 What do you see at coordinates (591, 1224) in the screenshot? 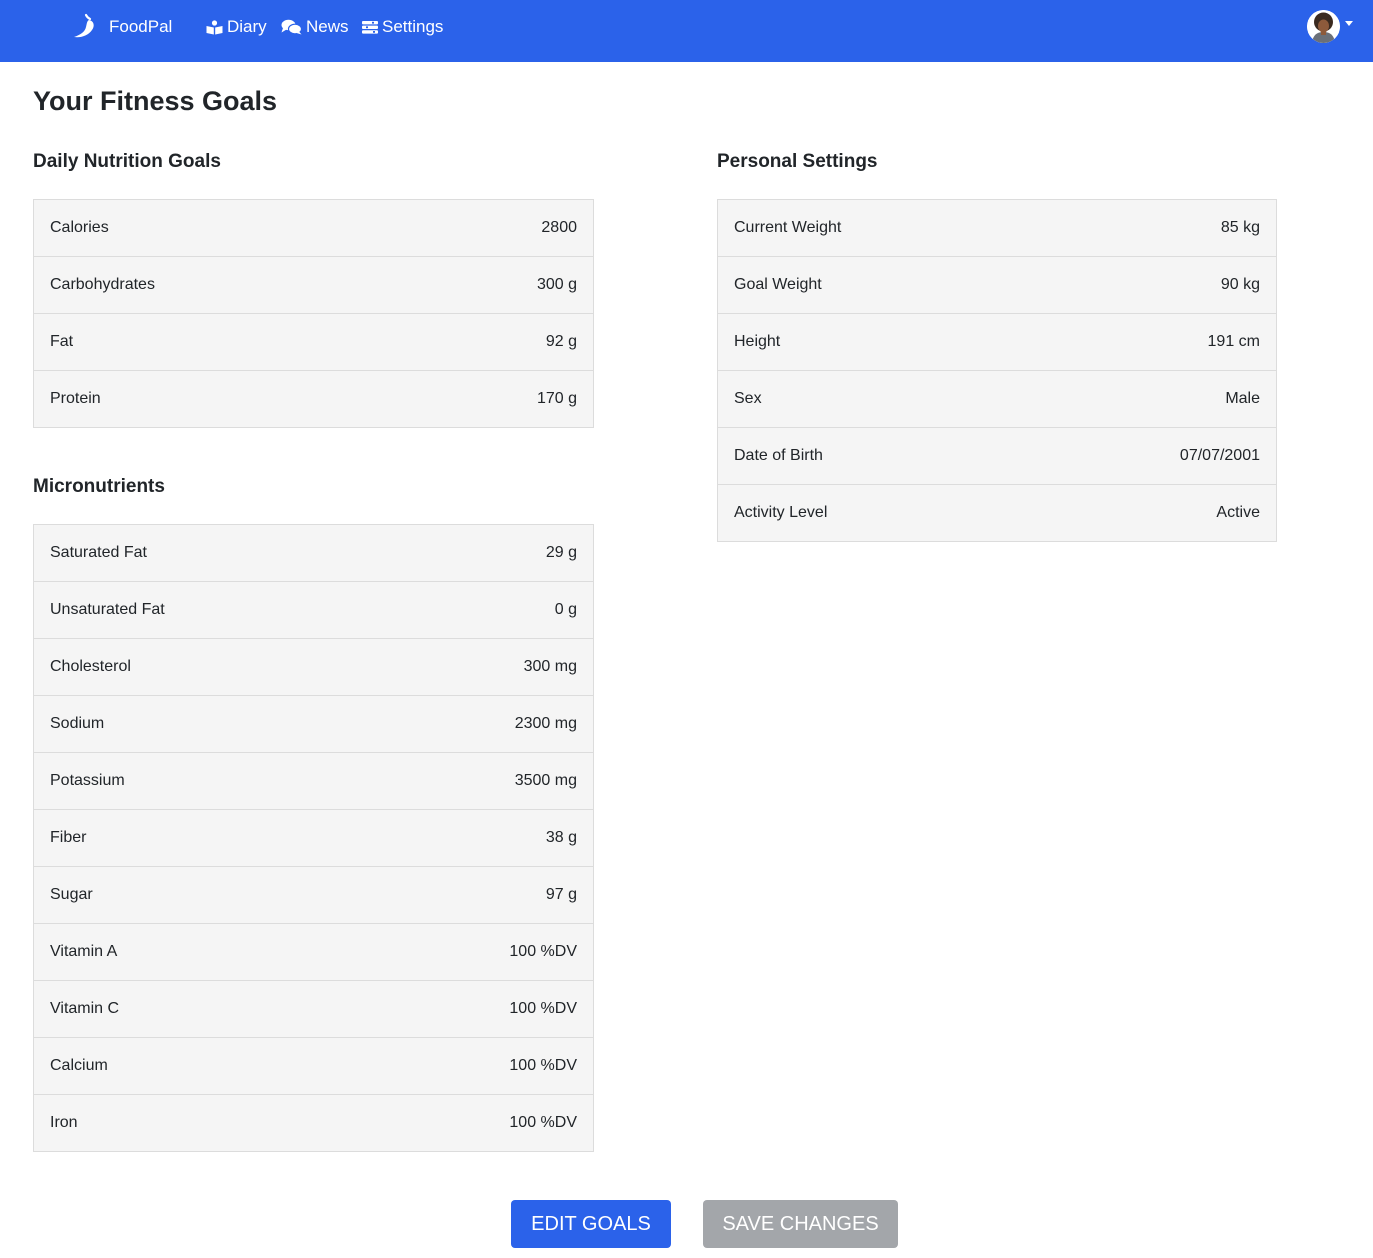
I see `edit-goals-button: EDIT GOALS` at bounding box center [591, 1224].